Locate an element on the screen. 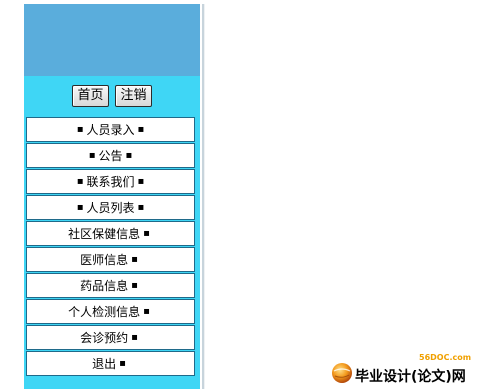 The width and height of the screenshot is (497, 389). menu-item-label: 联系我们 is located at coordinates (110, 182).